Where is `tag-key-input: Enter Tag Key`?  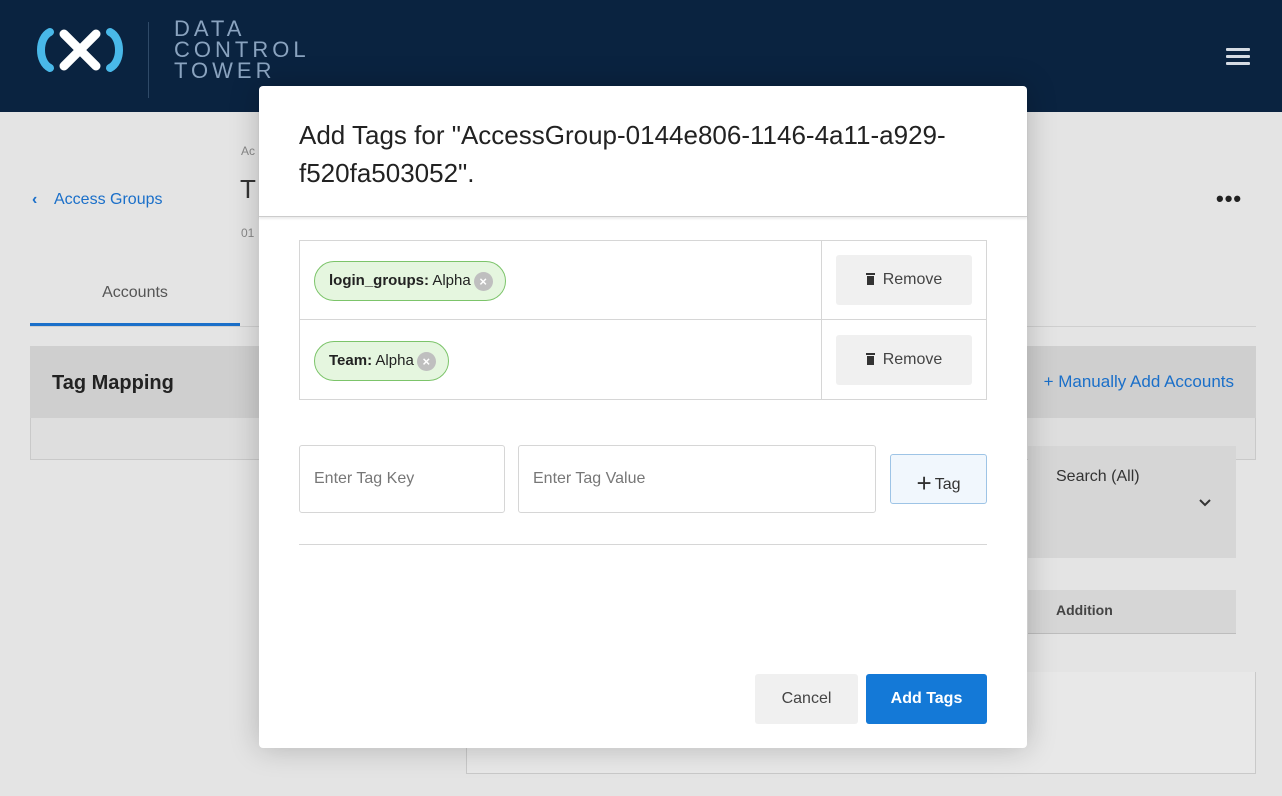 tag-key-input: Enter Tag Key is located at coordinates (402, 479).